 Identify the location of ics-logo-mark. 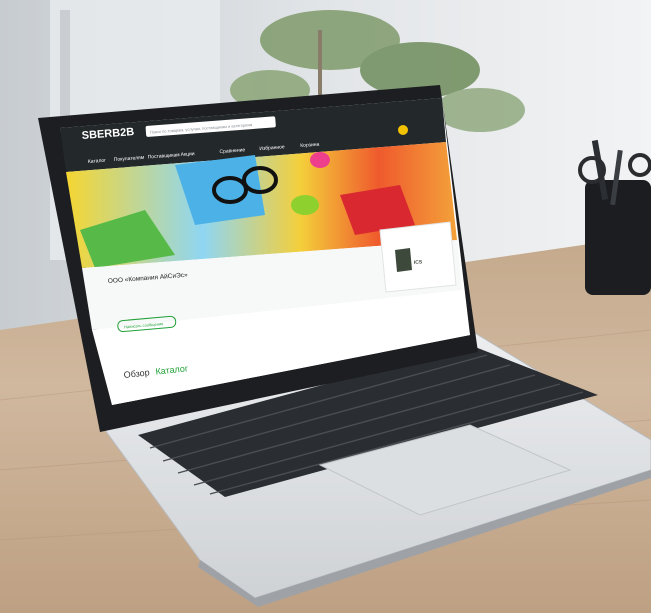
(403, 260).